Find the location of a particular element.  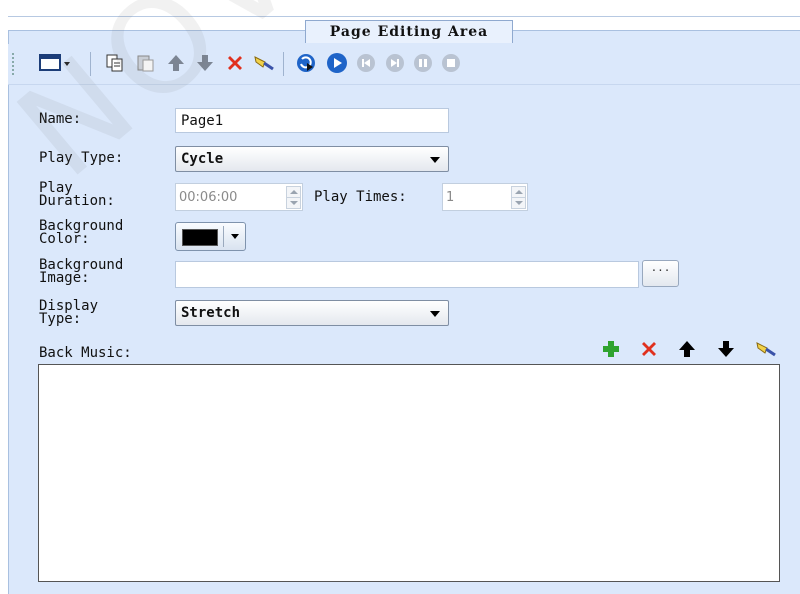

clear-music-button is located at coordinates (766, 349).